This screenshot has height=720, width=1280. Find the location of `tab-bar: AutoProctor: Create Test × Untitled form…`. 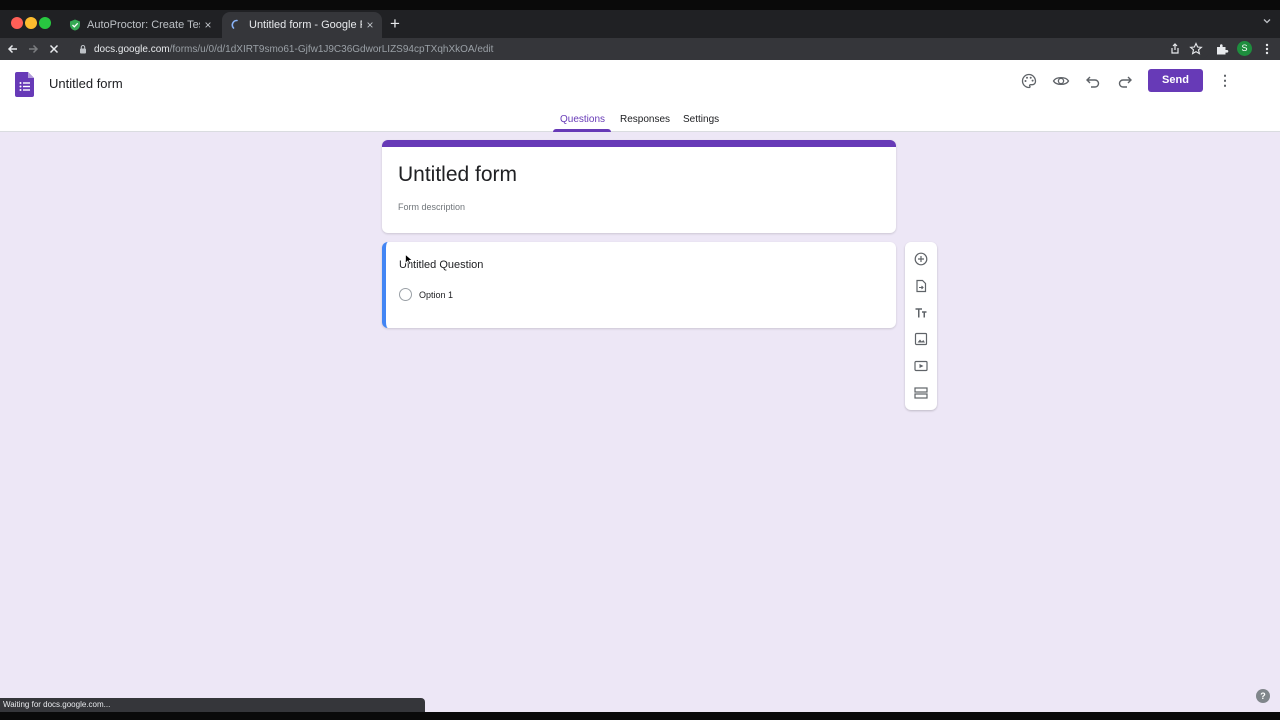

tab-bar: AutoProctor: Create Test × Untitled form… is located at coordinates (640, 24).